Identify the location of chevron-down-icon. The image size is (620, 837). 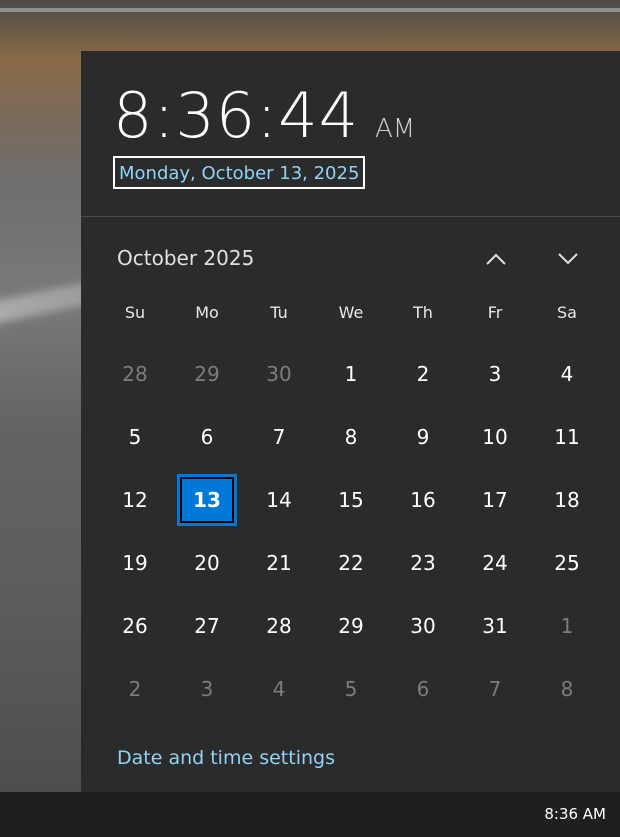
(568, 259).